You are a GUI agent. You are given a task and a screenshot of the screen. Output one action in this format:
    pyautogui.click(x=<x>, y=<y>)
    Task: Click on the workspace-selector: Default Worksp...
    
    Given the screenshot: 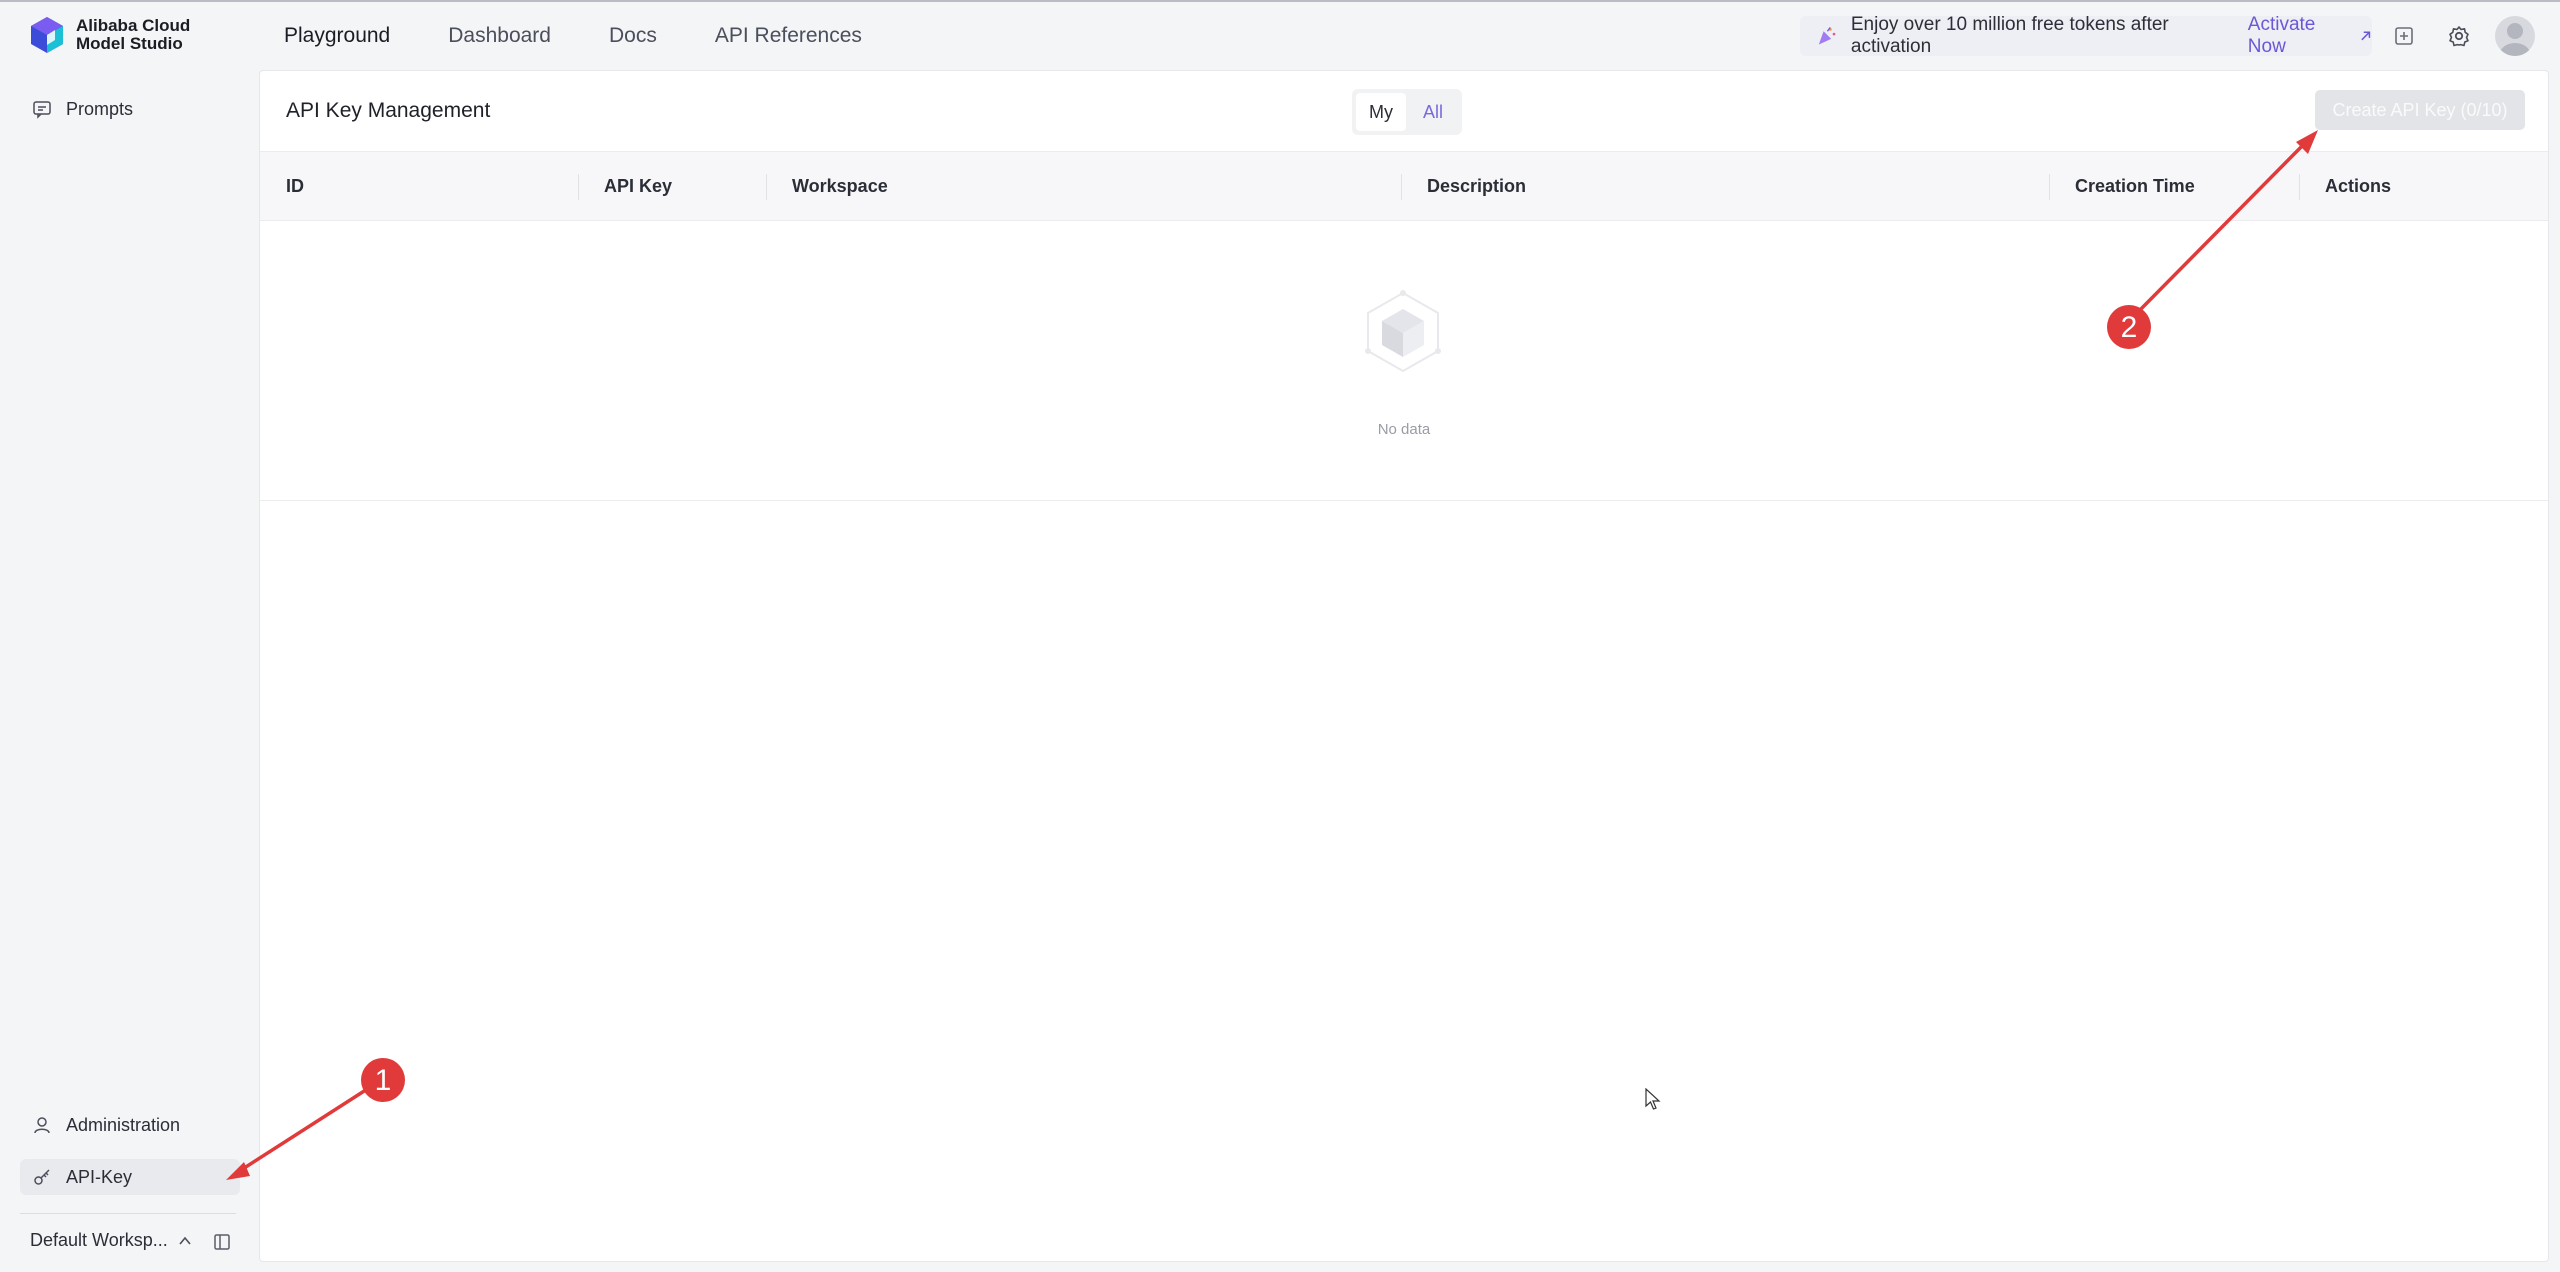 What is the action you would take?
    pyautogui.click(x=111, y=1240)
    